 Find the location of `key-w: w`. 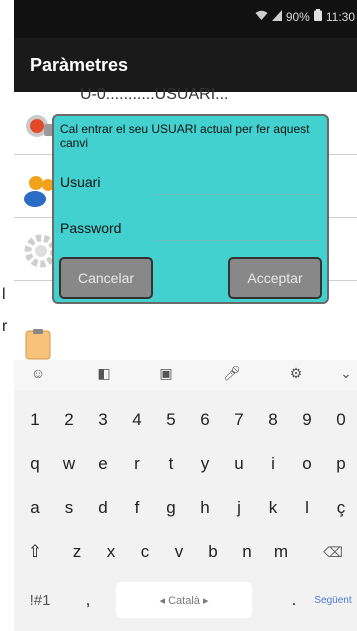

key-w: w is located at coordinates (69, 464).